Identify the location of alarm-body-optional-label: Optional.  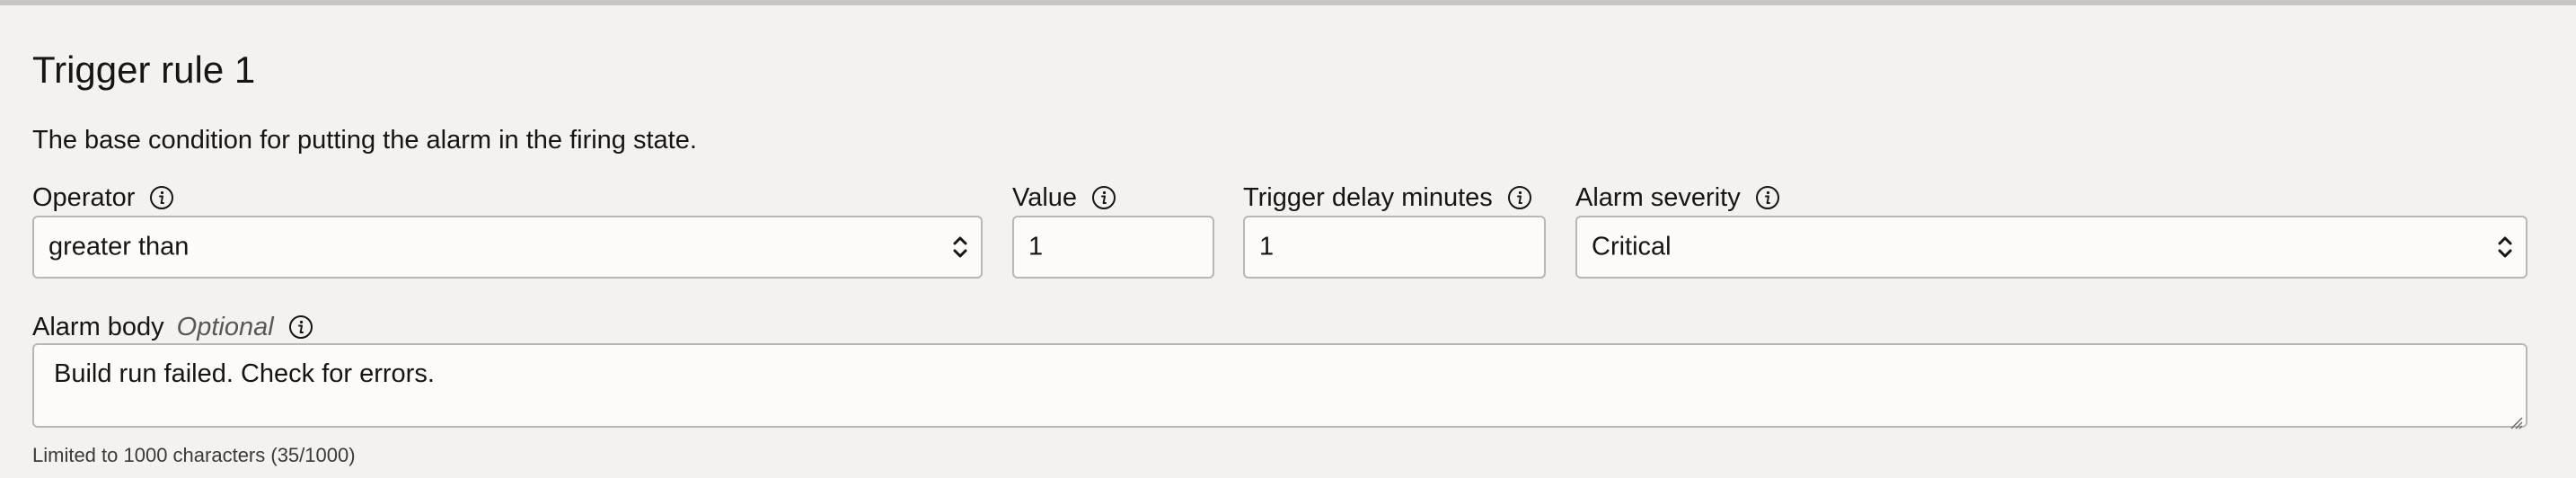
(225, 327).